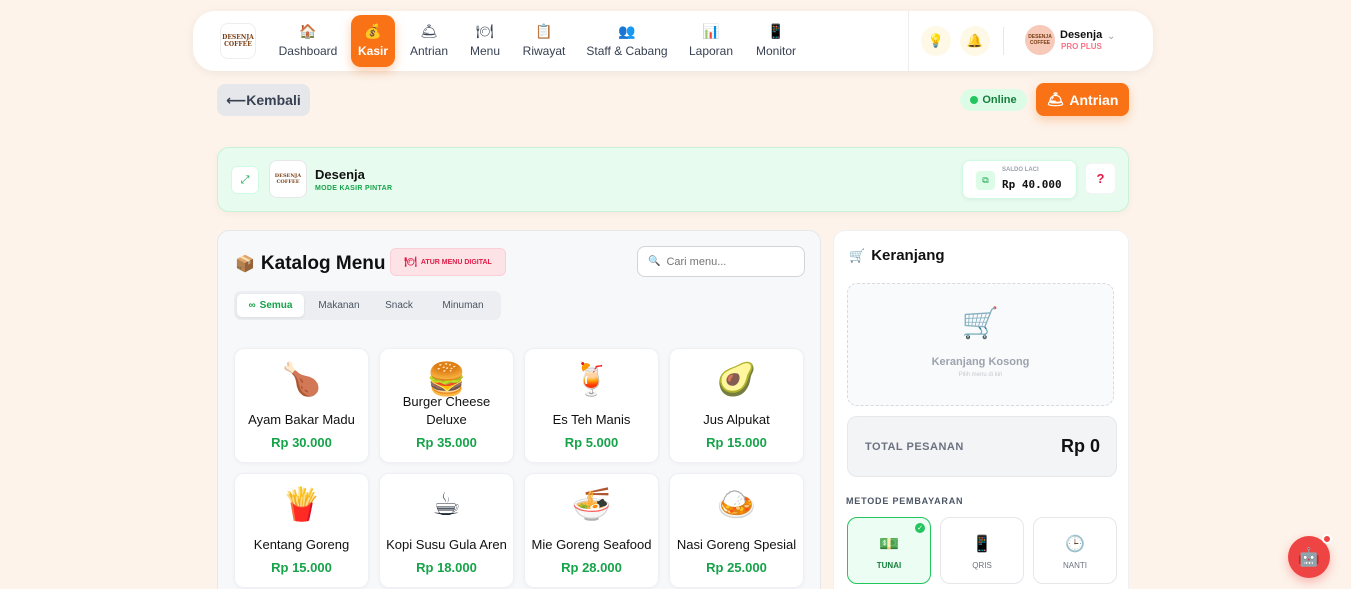  What do you see at coordinates (627, 41) in the screenshot?
I see `nav-staff-cabang: 👥 Staff & Cabang` at bounding box center [627, 41].